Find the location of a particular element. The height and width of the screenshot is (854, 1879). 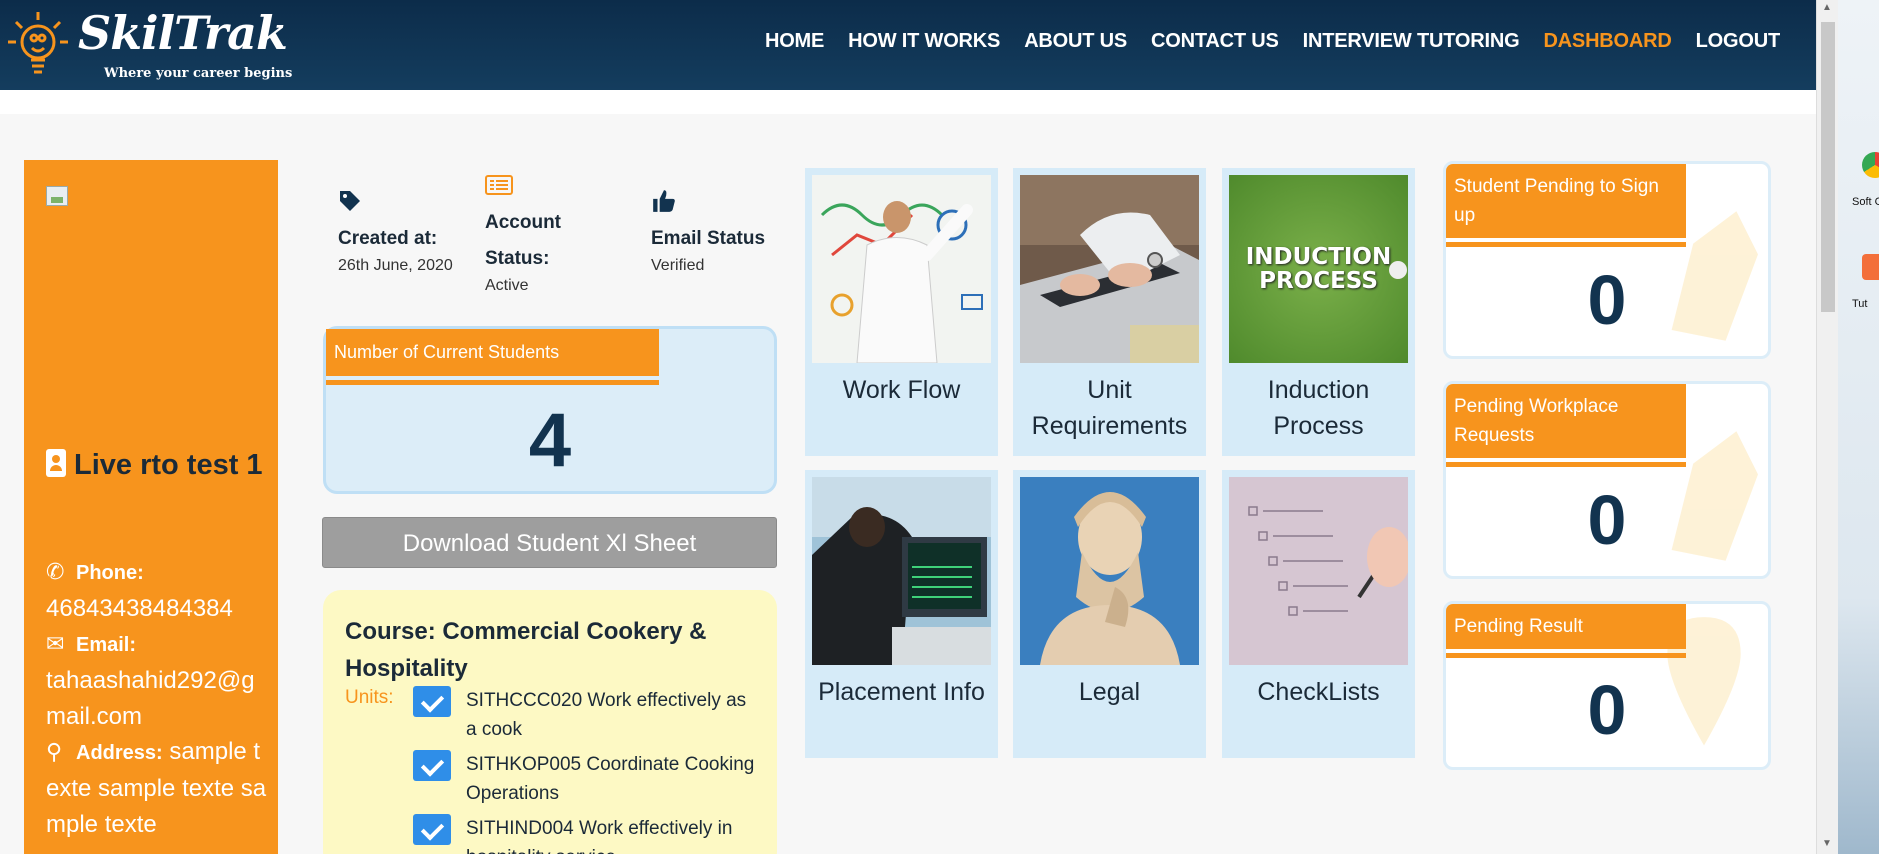

induction-process-image: INDUCTION PROCESS is located at coordinates (1318, 269).